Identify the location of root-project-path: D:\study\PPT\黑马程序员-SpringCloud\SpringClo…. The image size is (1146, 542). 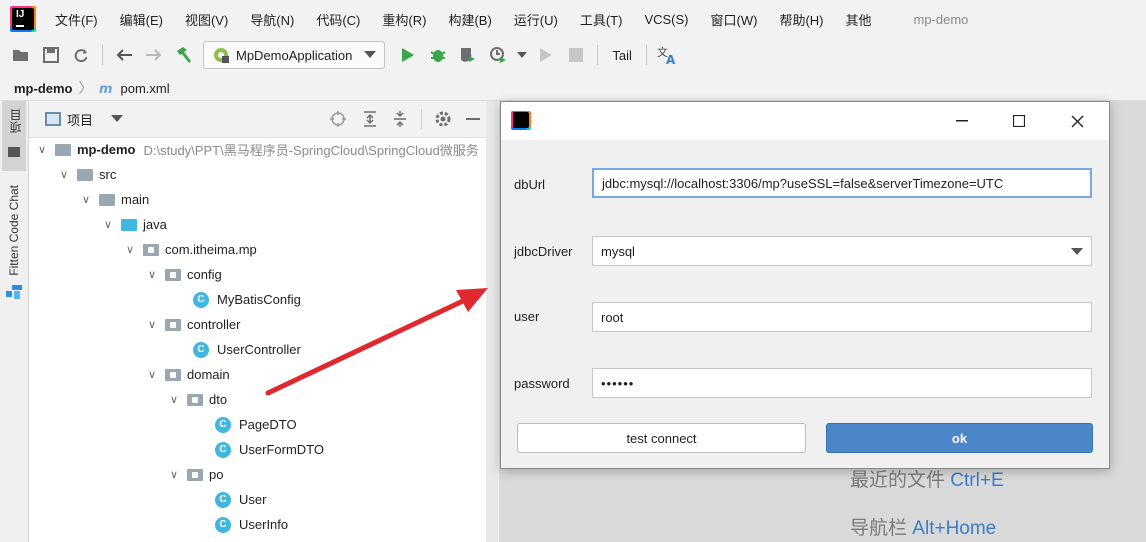
(311, 150).